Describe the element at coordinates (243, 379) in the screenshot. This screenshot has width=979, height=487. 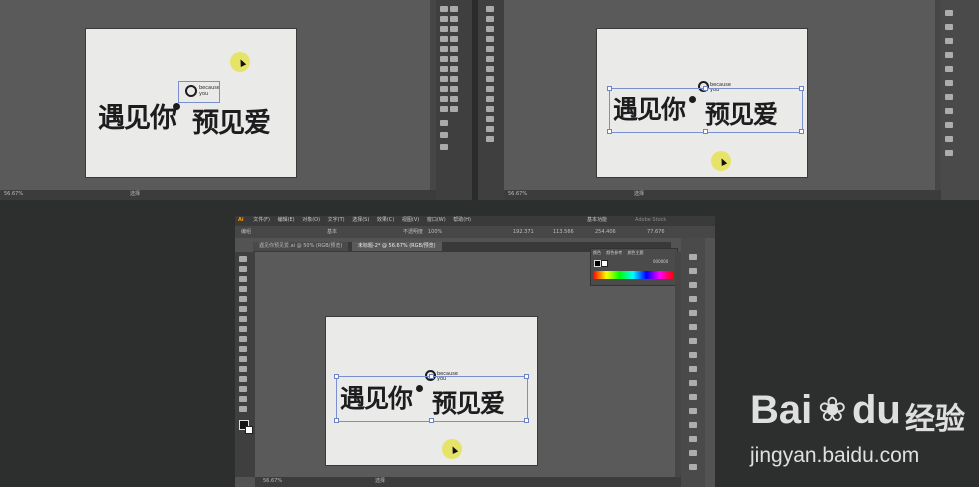
I see `gradient-tool-icon` at that location.